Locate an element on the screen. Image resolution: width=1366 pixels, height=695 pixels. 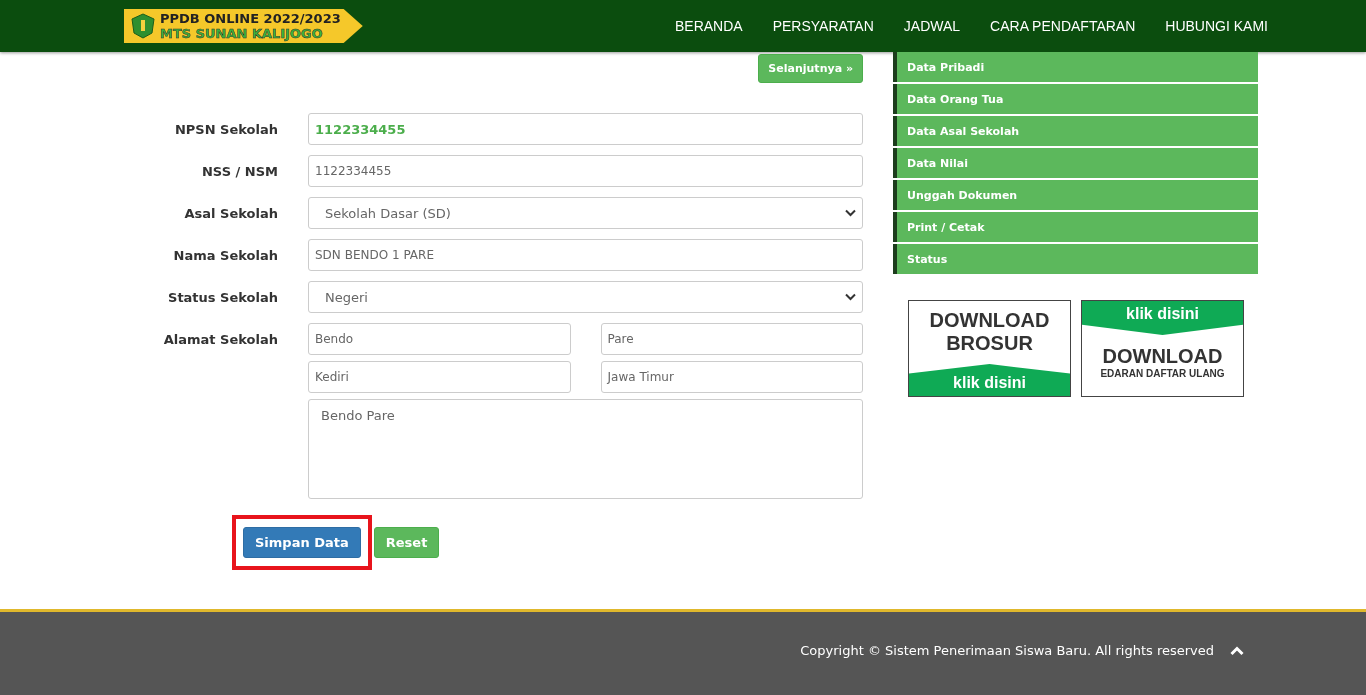
nav-link: CARA PENDAFTARAN is located at coordinates (1063, 26).